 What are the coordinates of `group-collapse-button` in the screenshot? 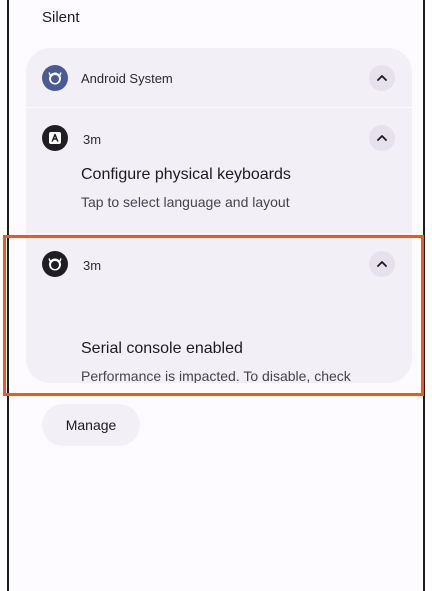 It's located at (382, 78).